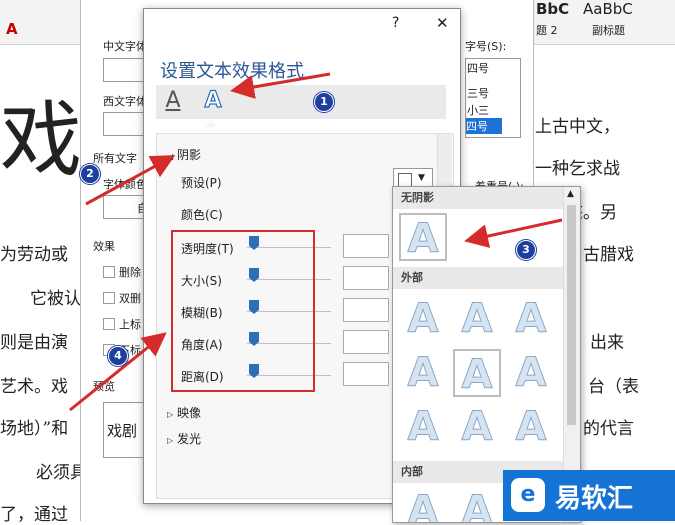  I want to click on logo-text: 易软汇, so click(594, 499).